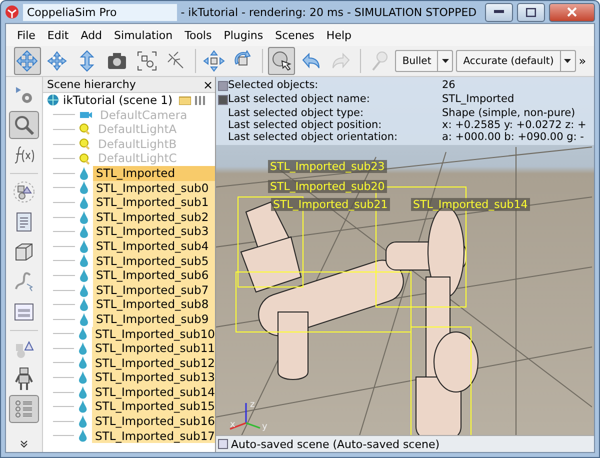  Describe the element at coordinates (154, 188) in the screenshot. I see `tree-item: STL_Imported_sub0` at that location.